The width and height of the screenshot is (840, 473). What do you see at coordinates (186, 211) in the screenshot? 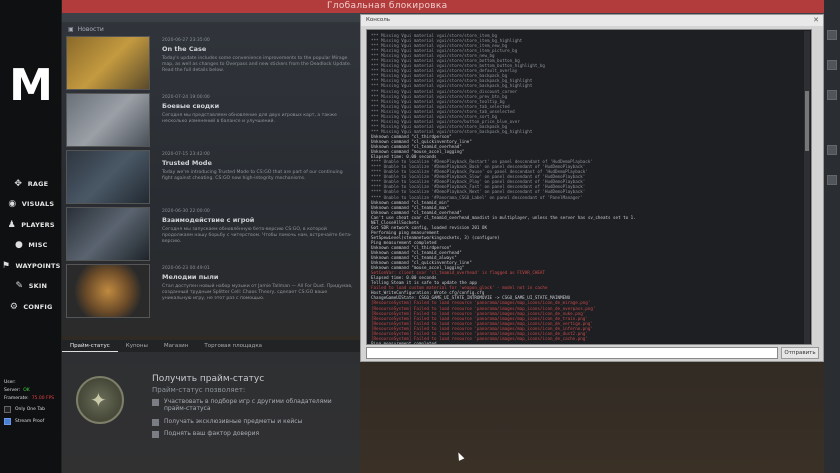
I see `news-date: 2020-06-30 22:00:00` at bounding box center [186, 211].